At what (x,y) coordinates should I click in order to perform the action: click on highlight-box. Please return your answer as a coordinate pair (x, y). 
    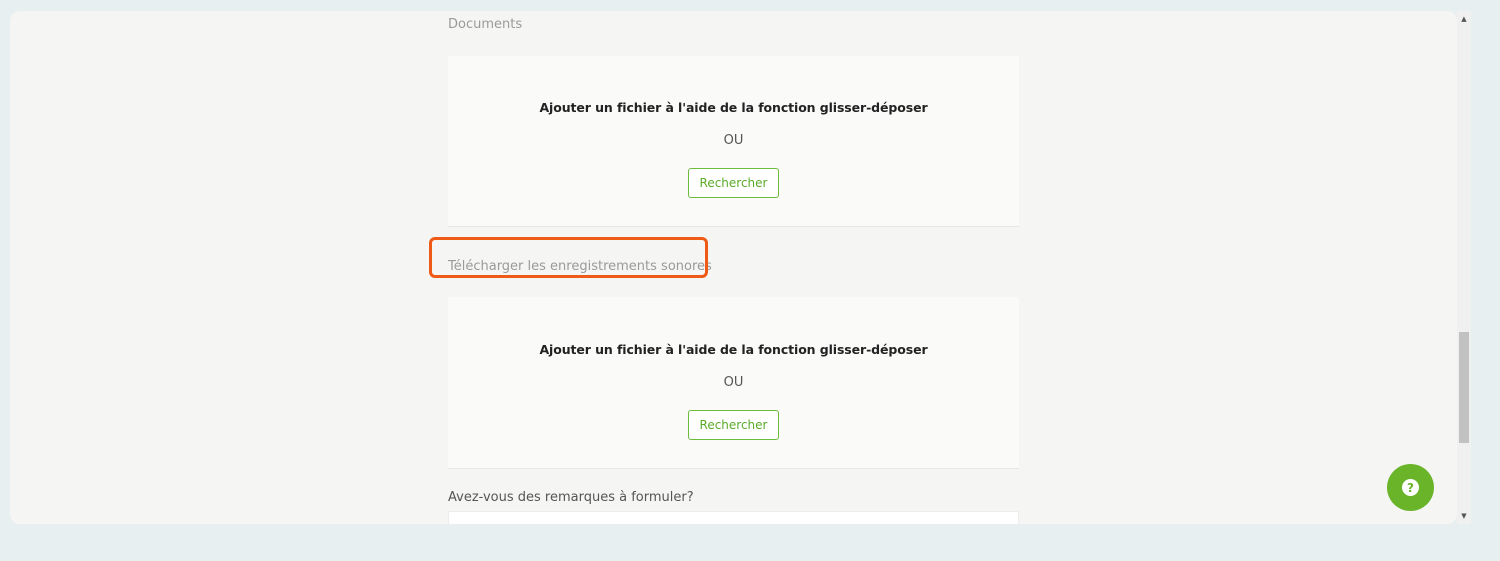
    Looking at the image, I should click on (568, 257).